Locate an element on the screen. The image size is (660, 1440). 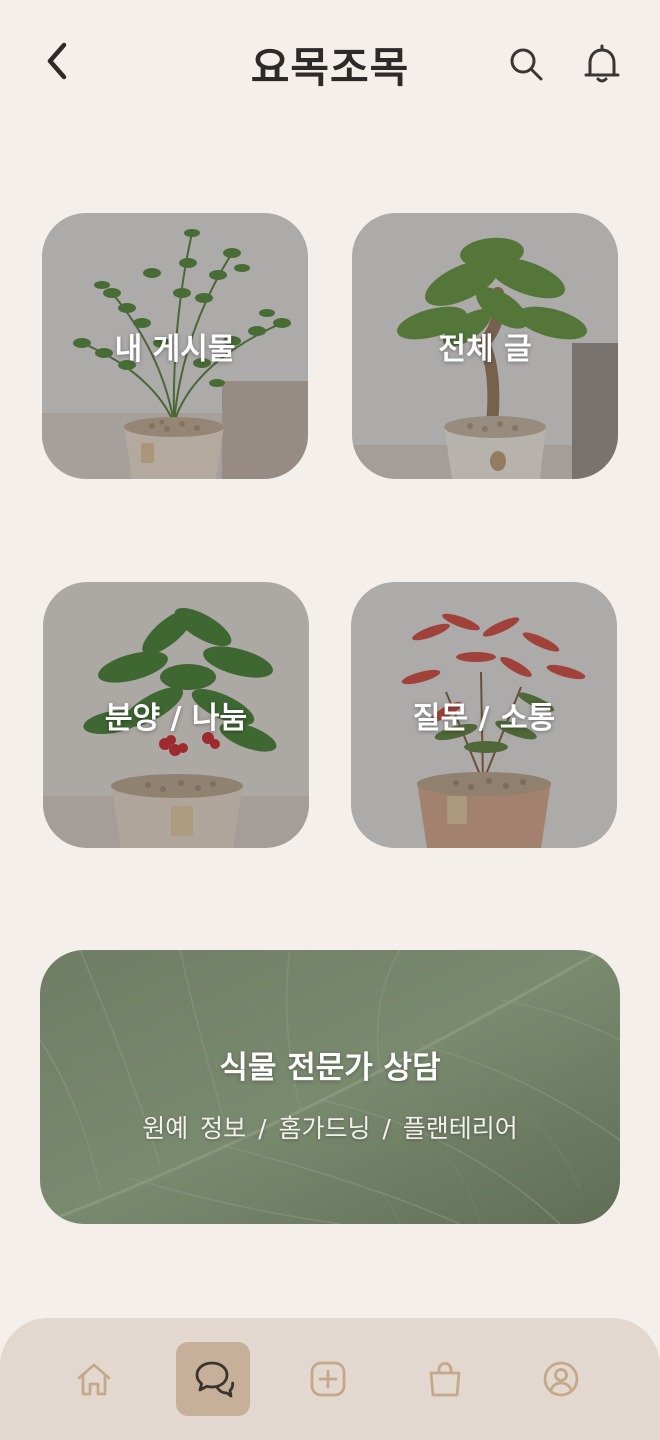
adoption-sharing-tile: 분양 / 나눔 is located at coordinates (176, 715).